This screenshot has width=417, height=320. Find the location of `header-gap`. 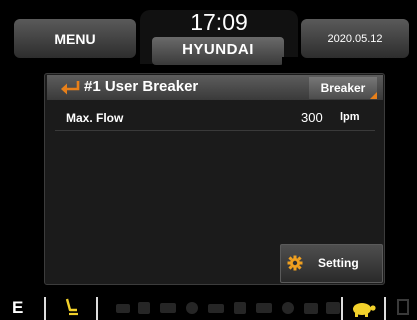

header-gap is located at coordinates (292, 65).